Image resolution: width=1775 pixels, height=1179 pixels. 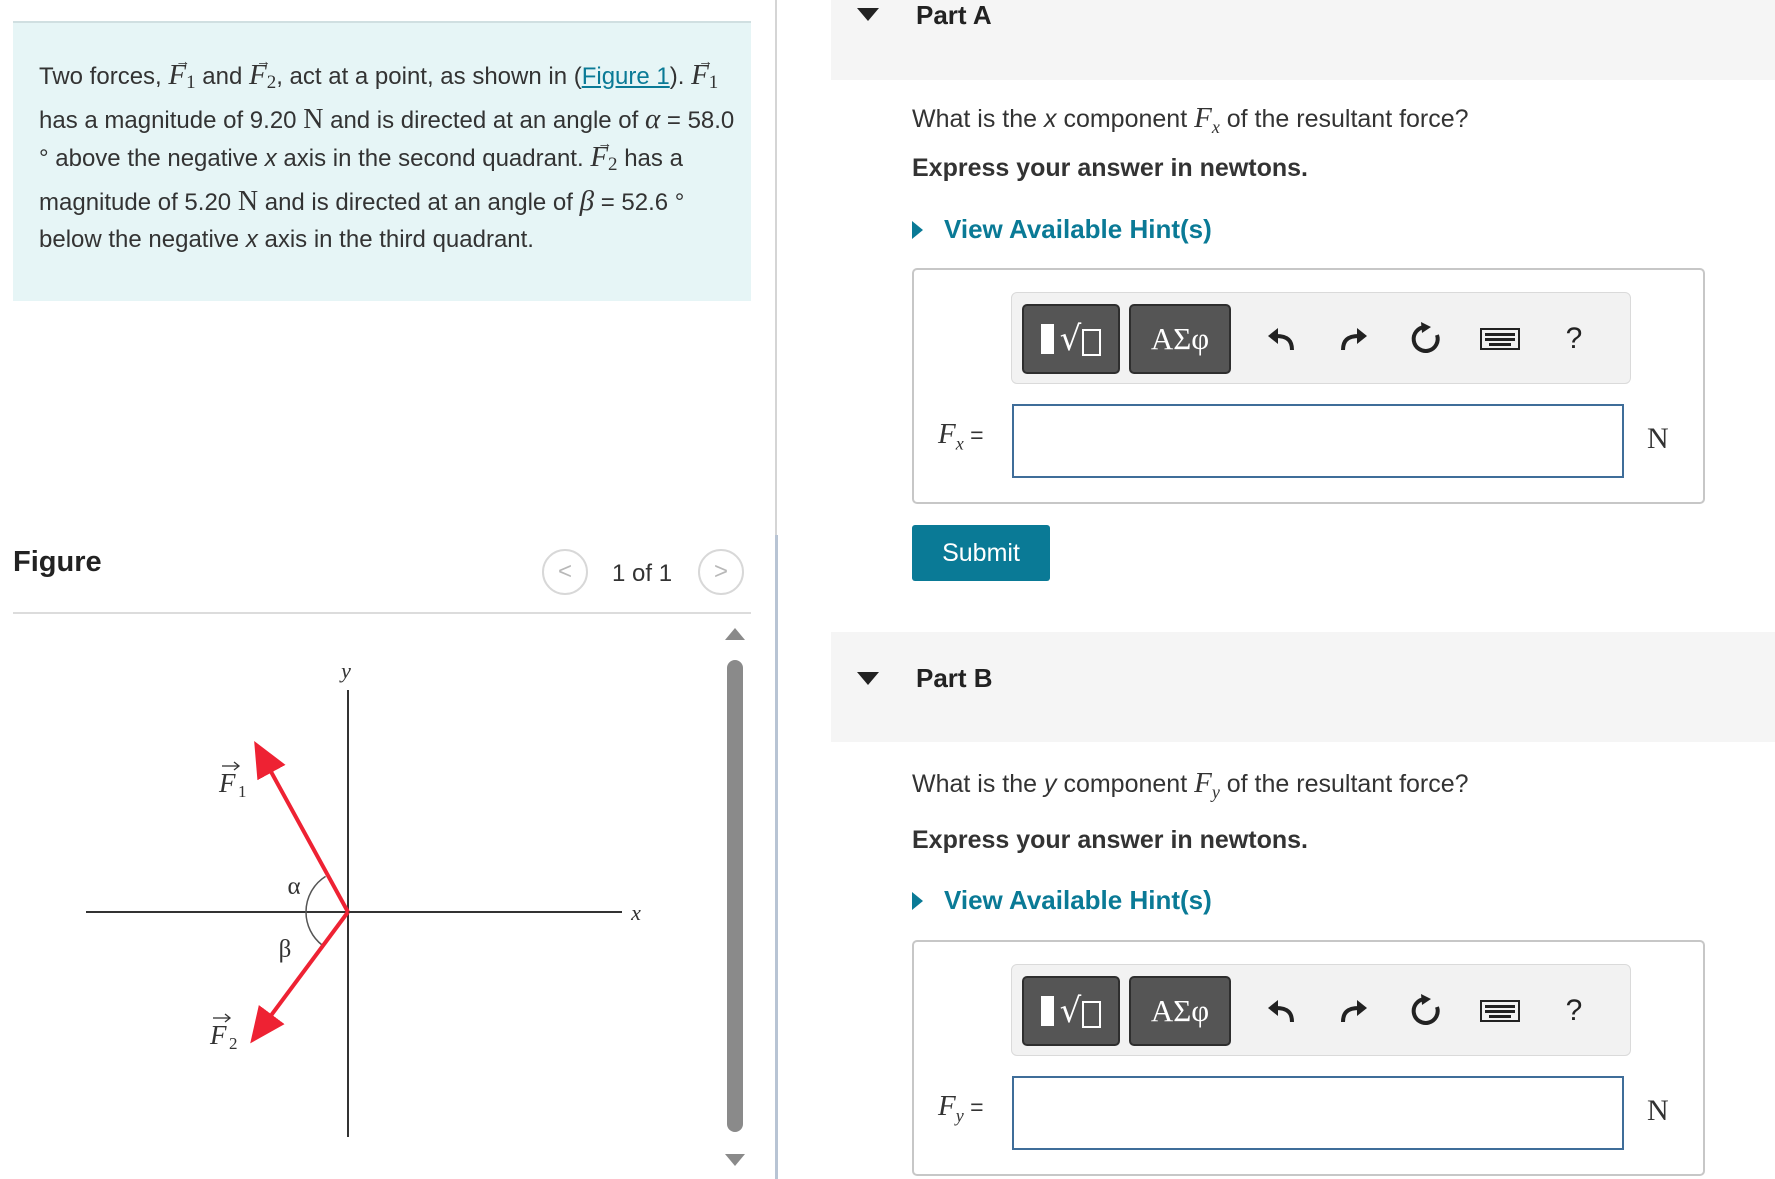 What do you see at coordinates (1110, 168) in the screenshot?
I see `part-a-instruction: Express your answer in newtons.` at bounding box center [1110, 168].